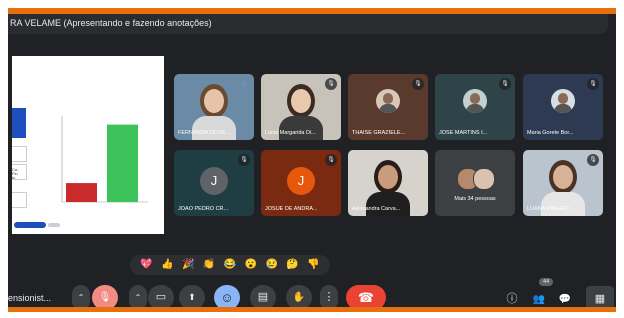 This screenshot has width=624, height=318. What do you see at coordinates (54, 225) in the screenshot?
I see `slide-nav-dot` at bounding box center [54, 225].